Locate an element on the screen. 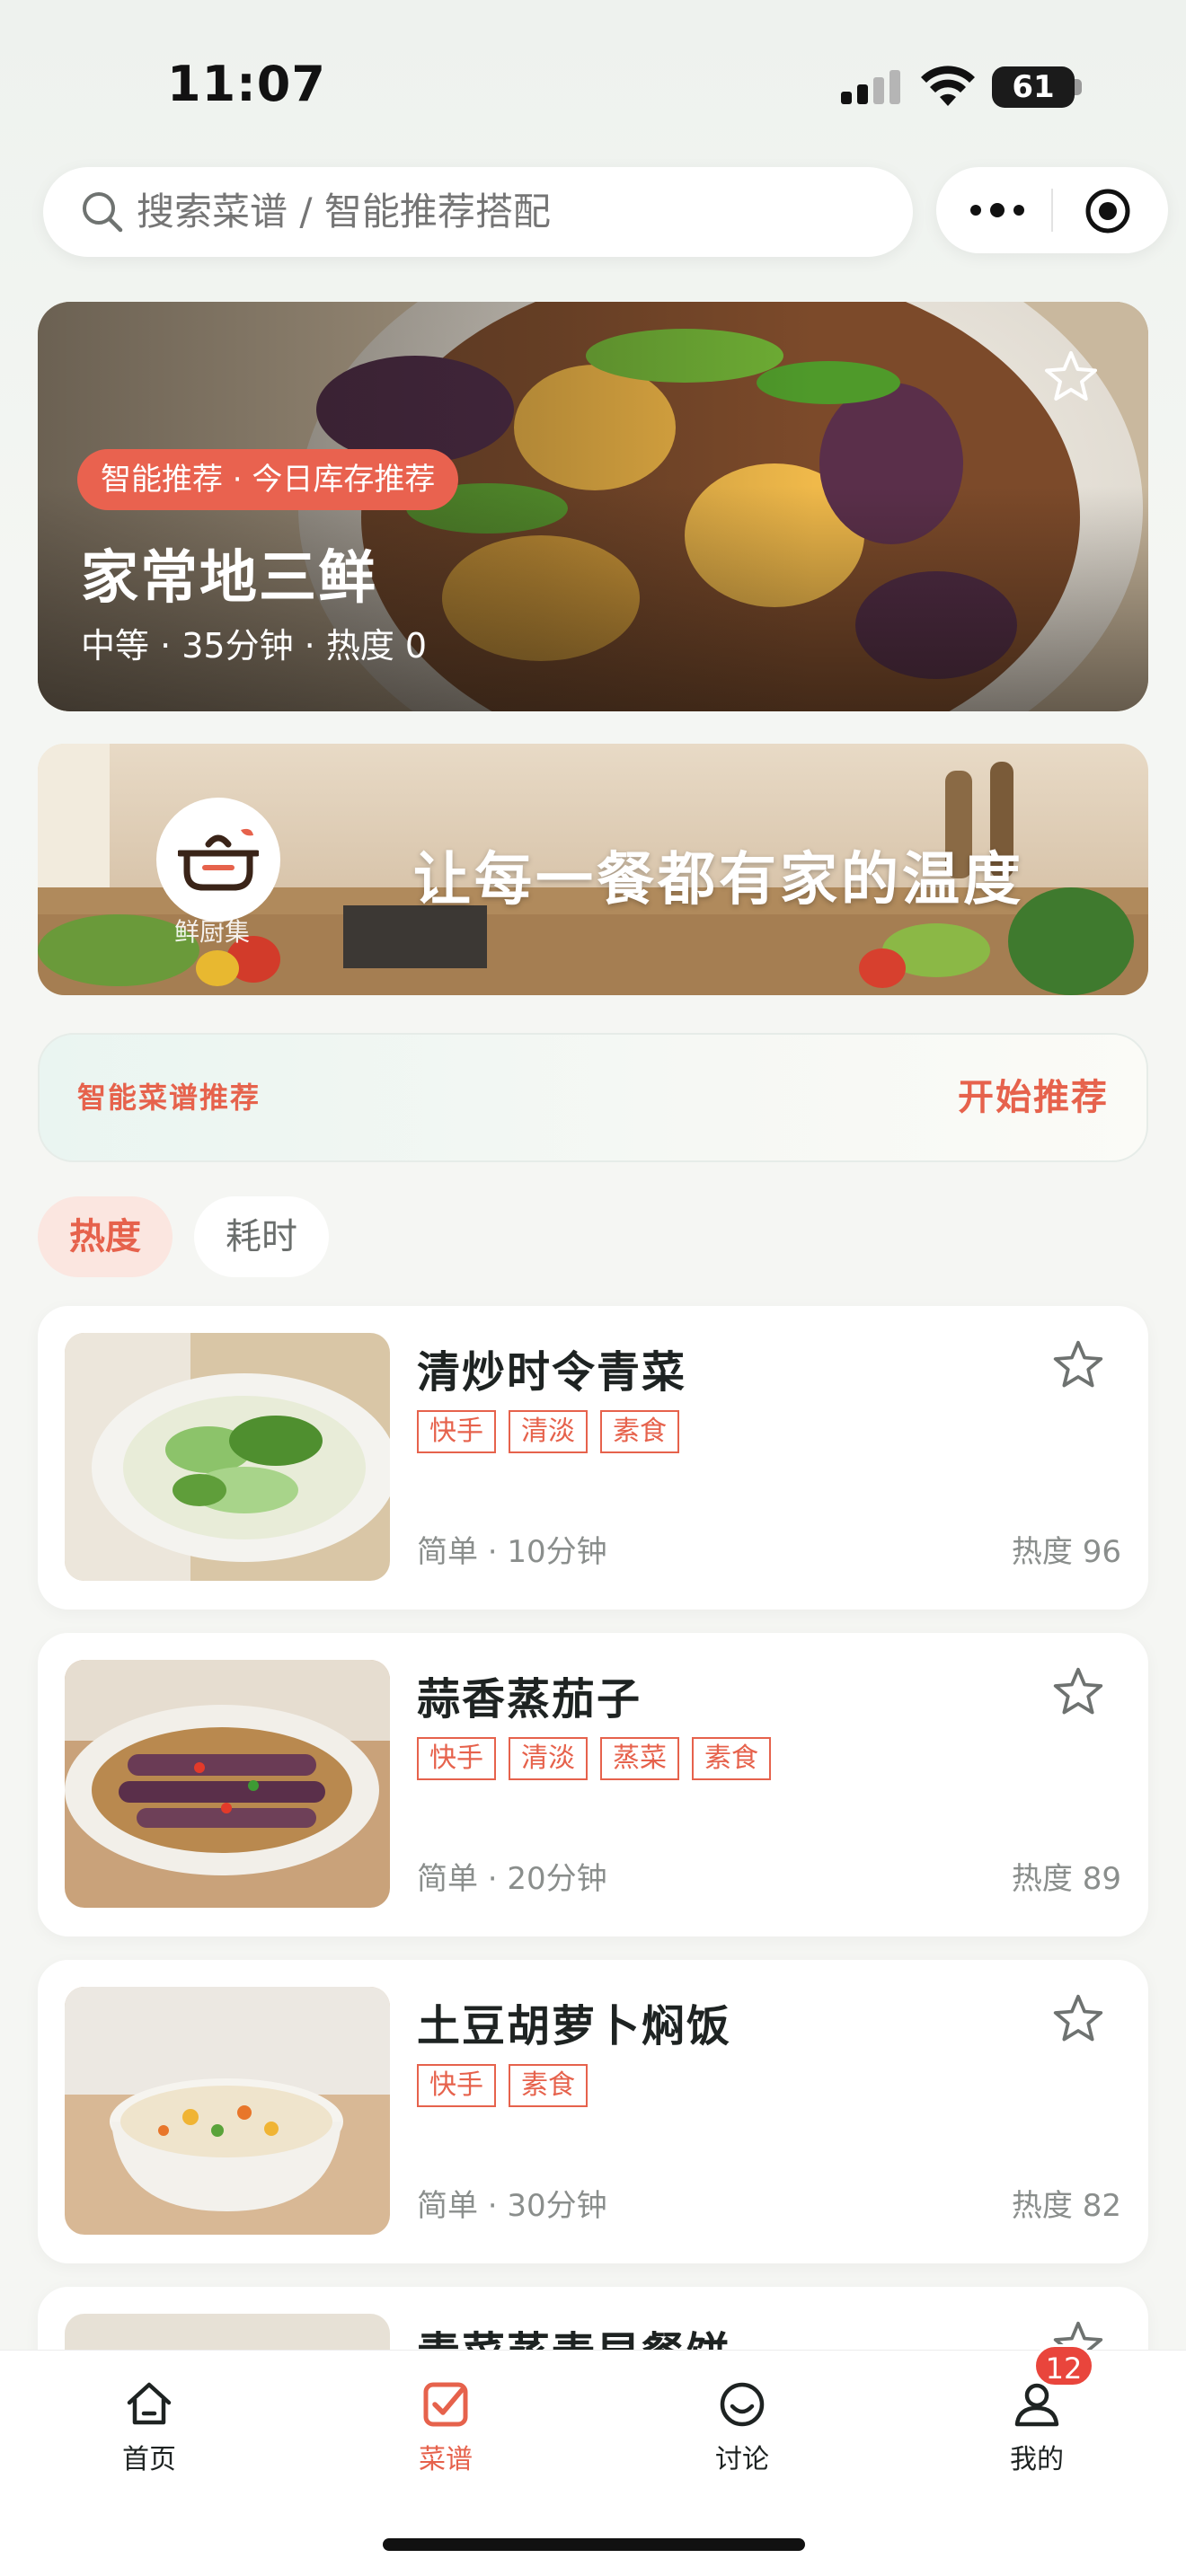 The height and width of the screenshot is (2576, 1186). recipe-check-icon is located at coordinates (445, 2404).